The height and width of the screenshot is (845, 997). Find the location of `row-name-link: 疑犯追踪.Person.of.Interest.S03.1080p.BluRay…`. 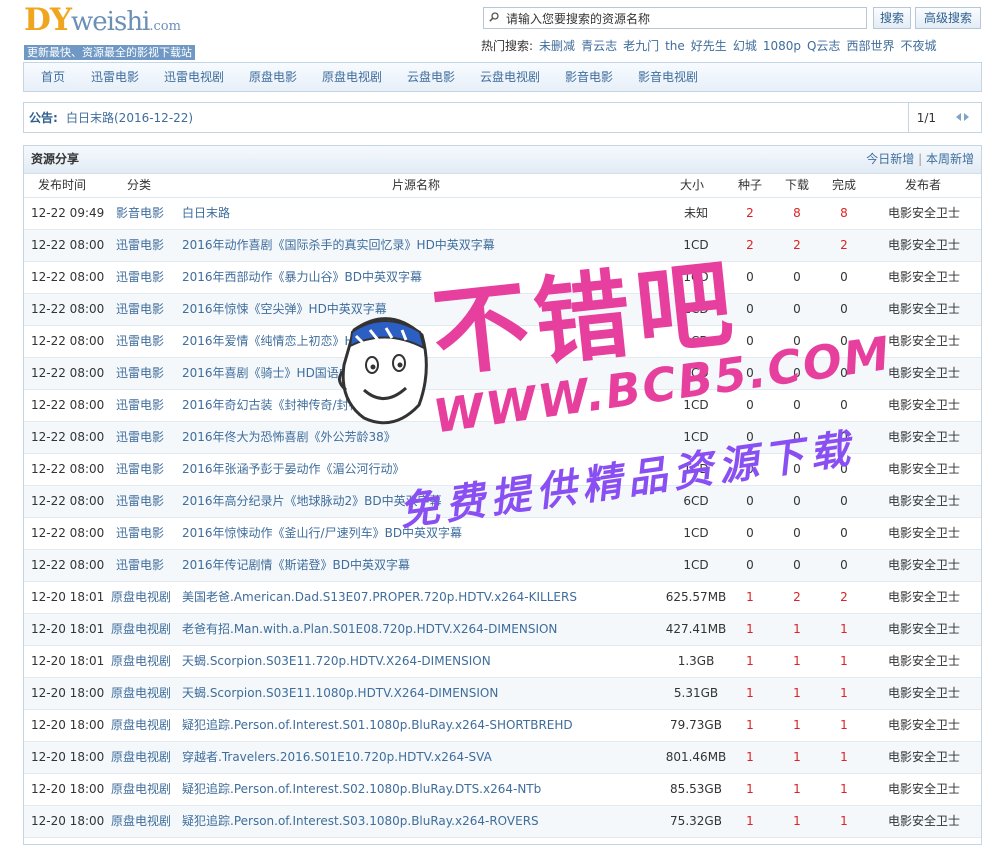

row-name-link: 疑犯追踪.Person.of.Interest.S03.1080p.BluRay… is located at coordinates (360, 821).